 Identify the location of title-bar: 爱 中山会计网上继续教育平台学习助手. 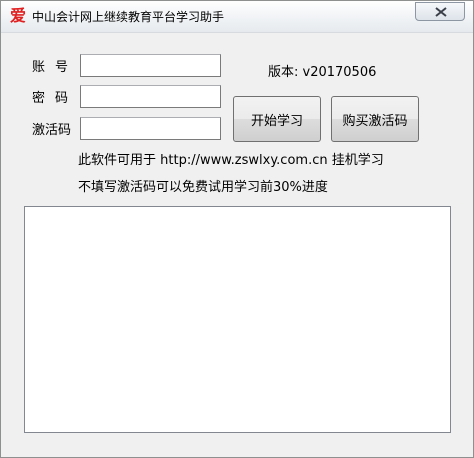
(237, 17).